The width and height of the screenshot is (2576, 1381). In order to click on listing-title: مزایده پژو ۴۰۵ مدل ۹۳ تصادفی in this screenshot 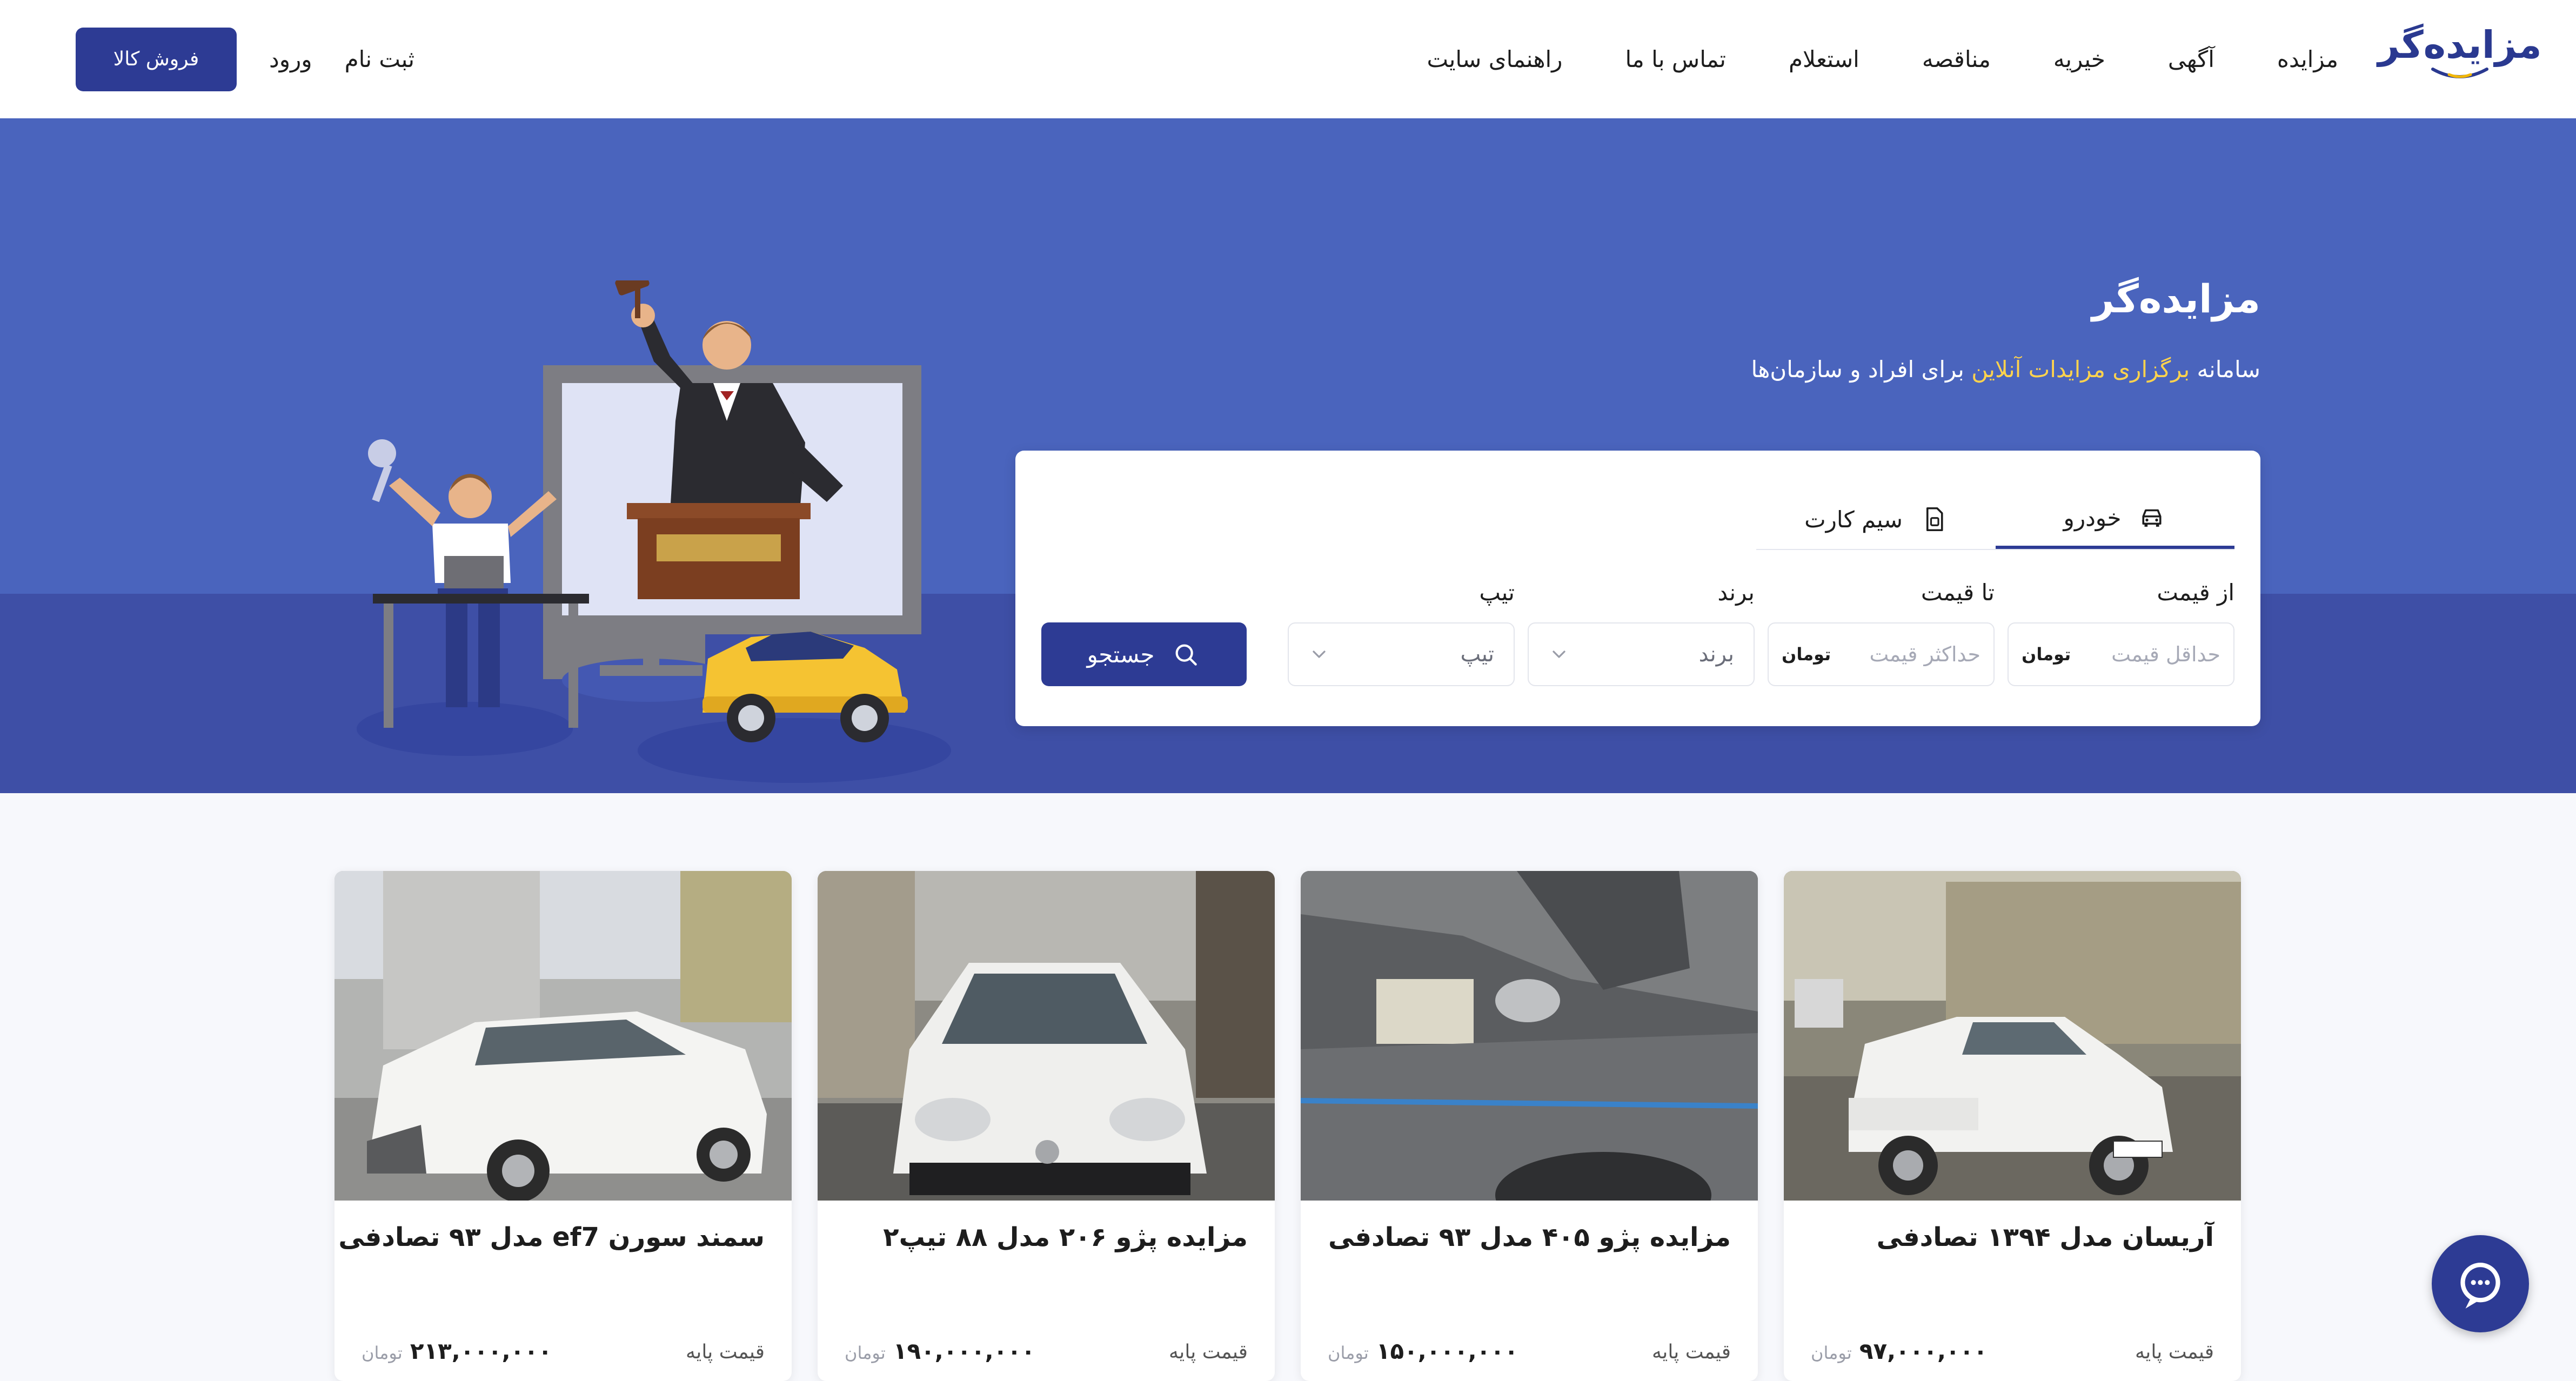, I will do `click(1529, 1237)`.